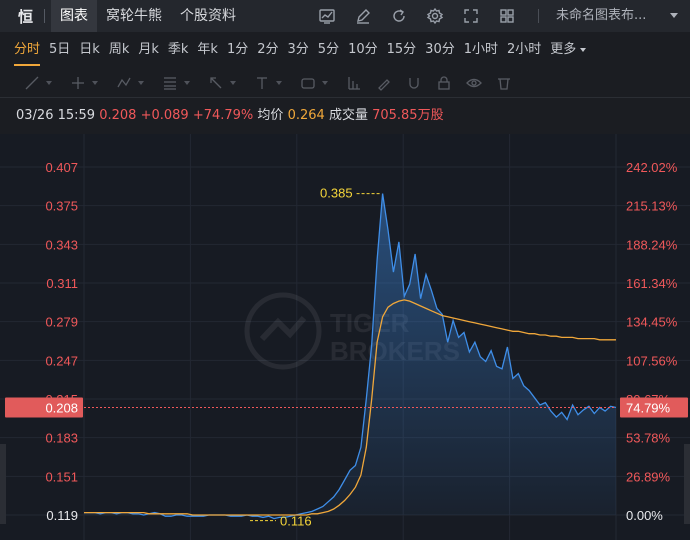 The image size is (690, 540). I want to click on pattern-tool-icon, so click(139, 83).